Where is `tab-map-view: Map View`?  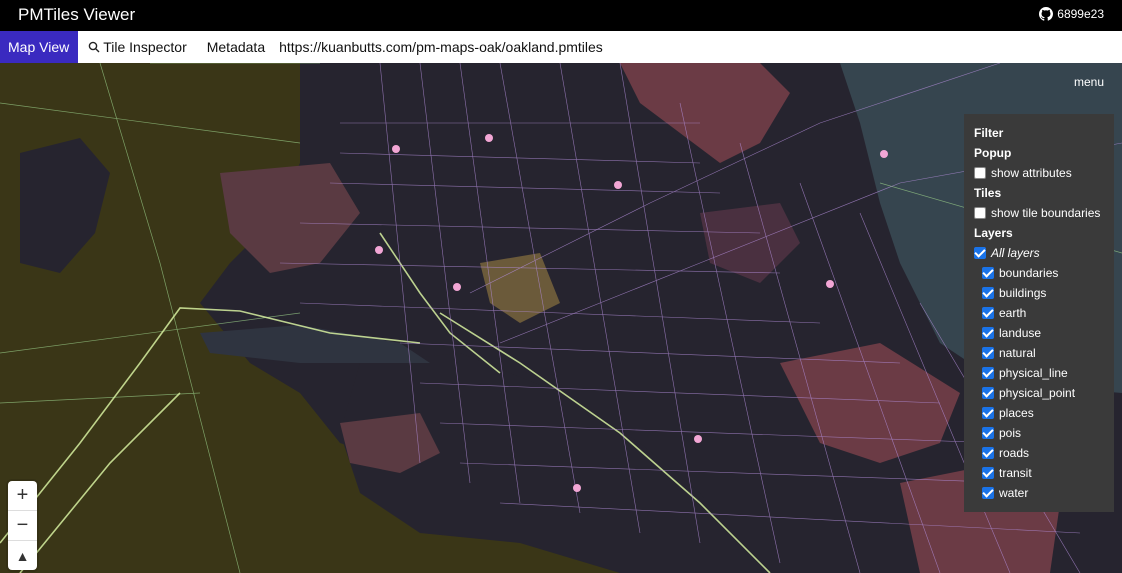 tab-map-view: Map View is located at coordinates (39, 47).